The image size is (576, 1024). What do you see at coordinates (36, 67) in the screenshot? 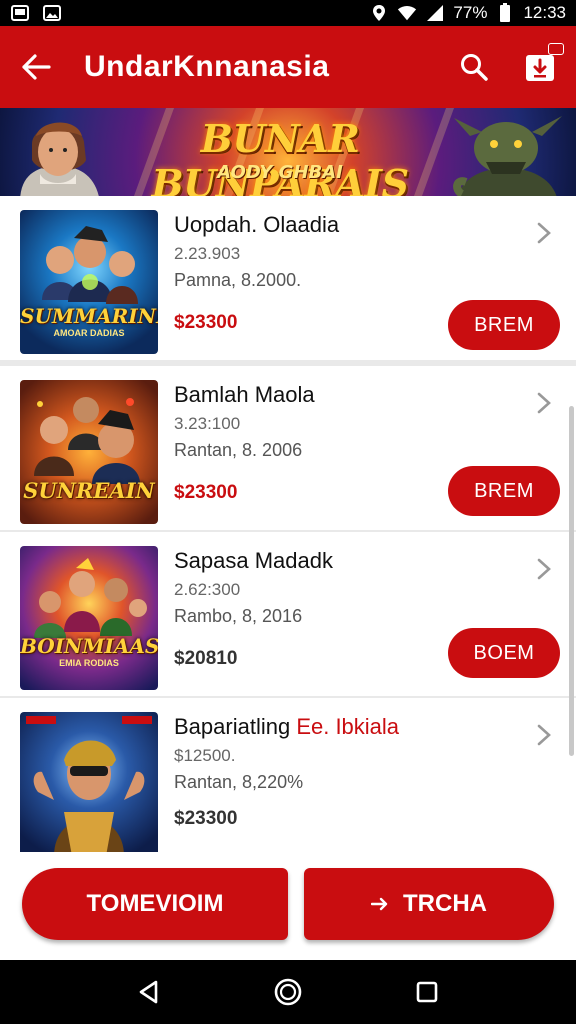
I see `back-arrow-icon` at bounding box center [36, 67].